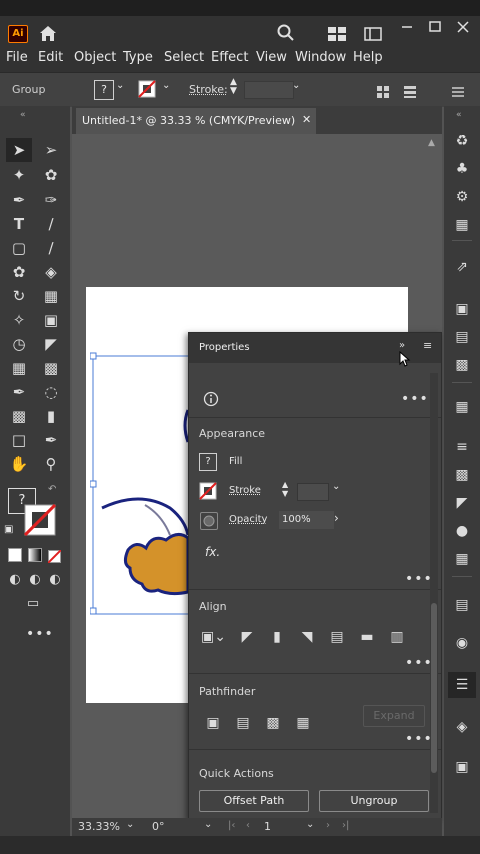  I want to click on line-tool-icon: ∕, so click(51, 224).